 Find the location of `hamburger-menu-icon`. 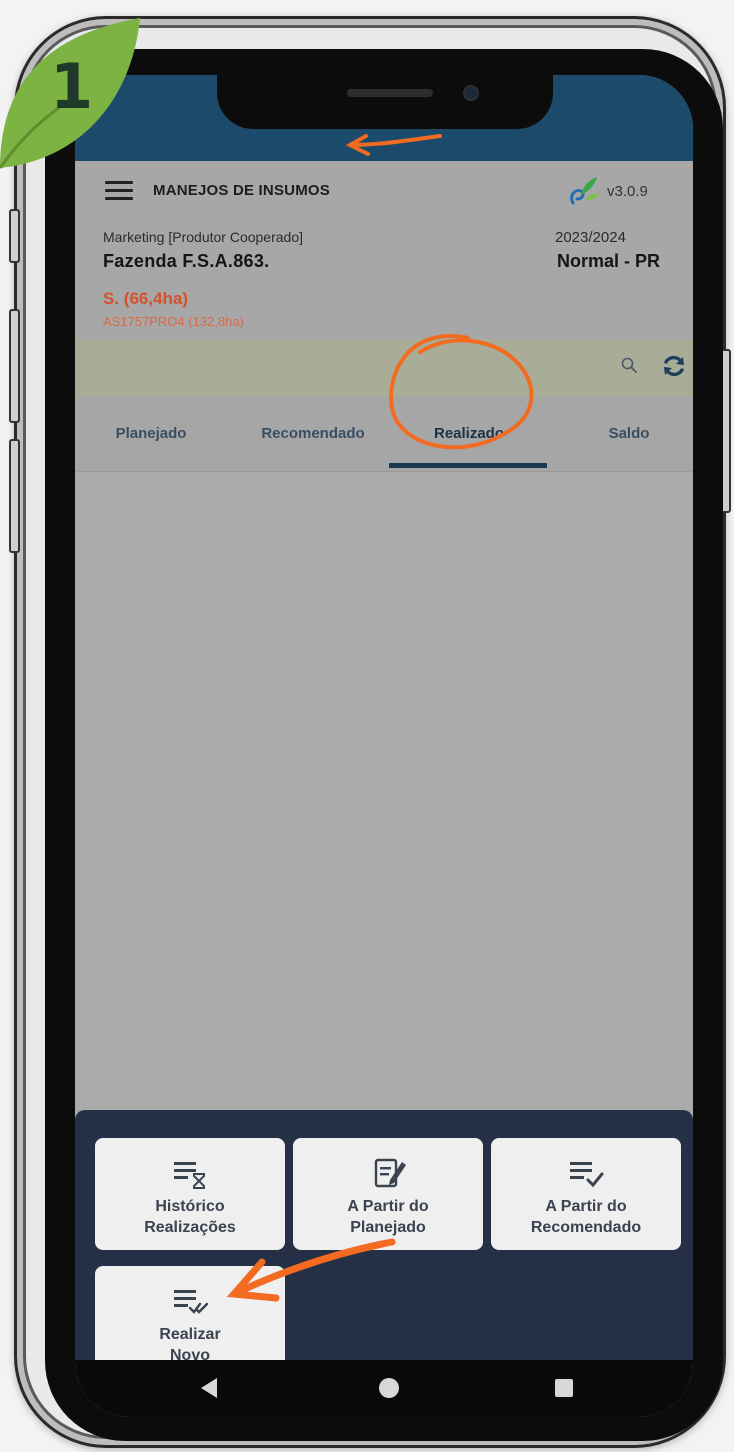

hamburger-menu-icon is located at coordinates (119, 191).